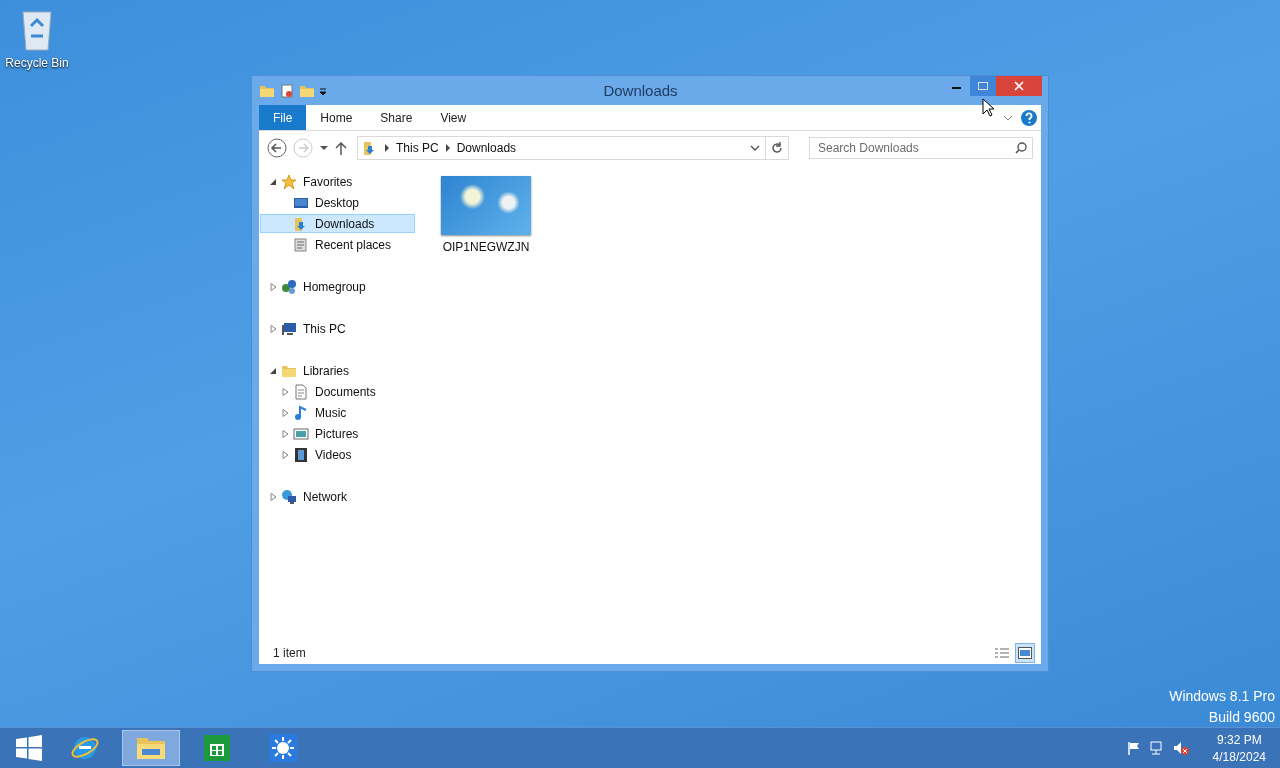 The image size is (1280, 768). I want to click on window-title: Downloads, so click(640, 90).